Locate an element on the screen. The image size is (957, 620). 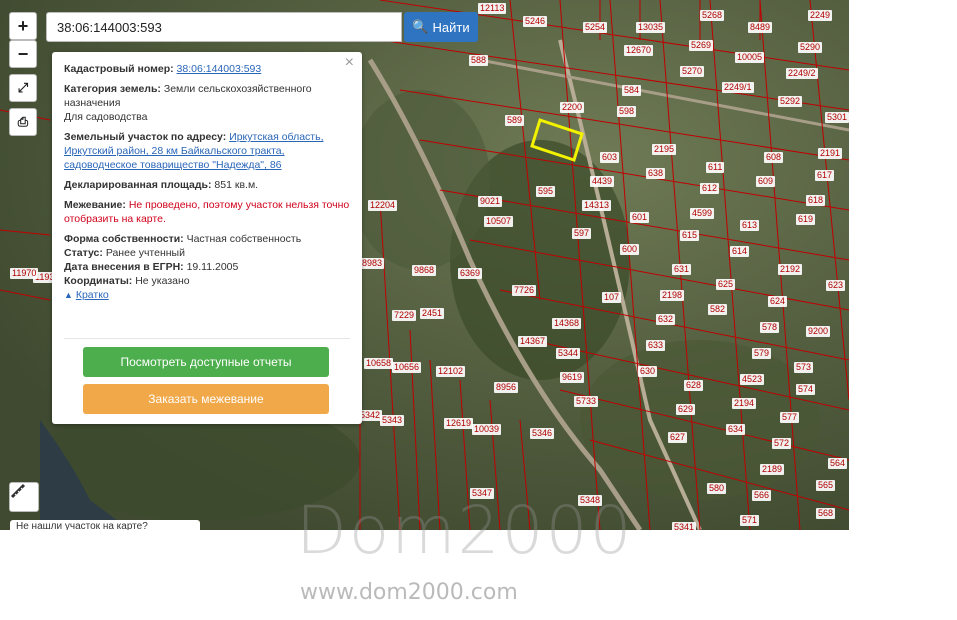
parcel-label: 14313 is located at coordinates (597, 205).